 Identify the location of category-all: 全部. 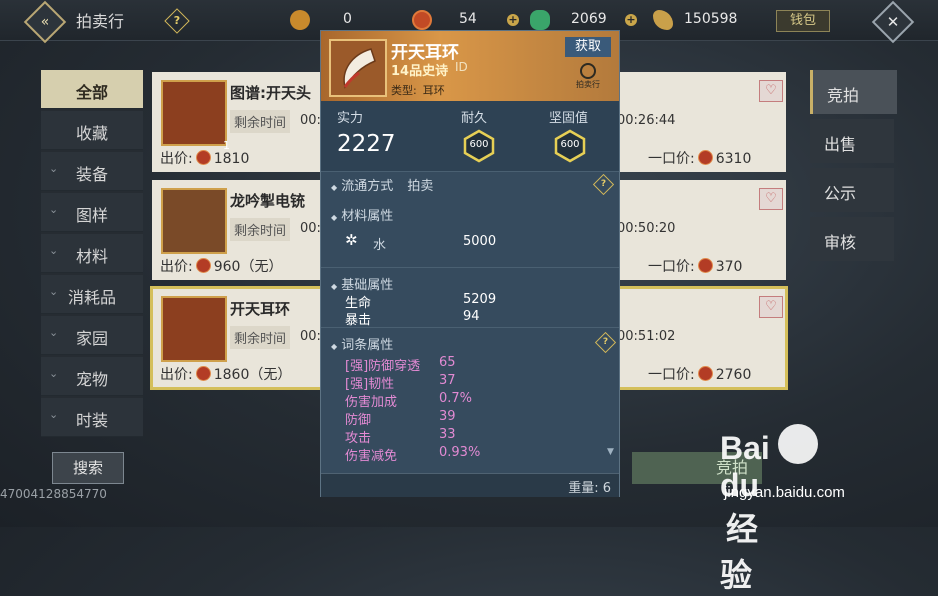
(92, 89).